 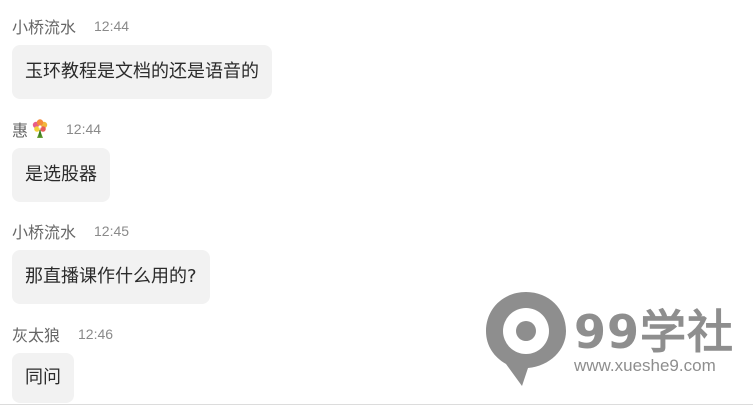 I want to click on message-header: 小桥流水 12:44, so click(x=142, y=26).